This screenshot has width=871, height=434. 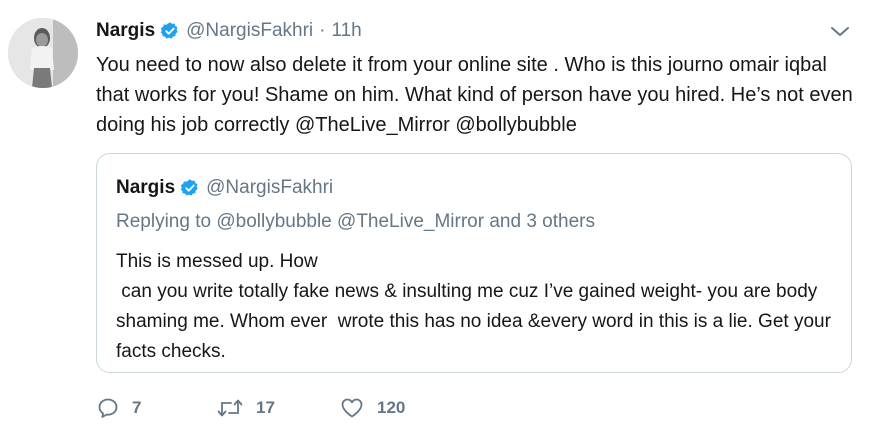 What do you see at coordinates (249, 31) in the screenshot?
I see `author-handle: @NargisFakhri` at bounding box center [249, 31].